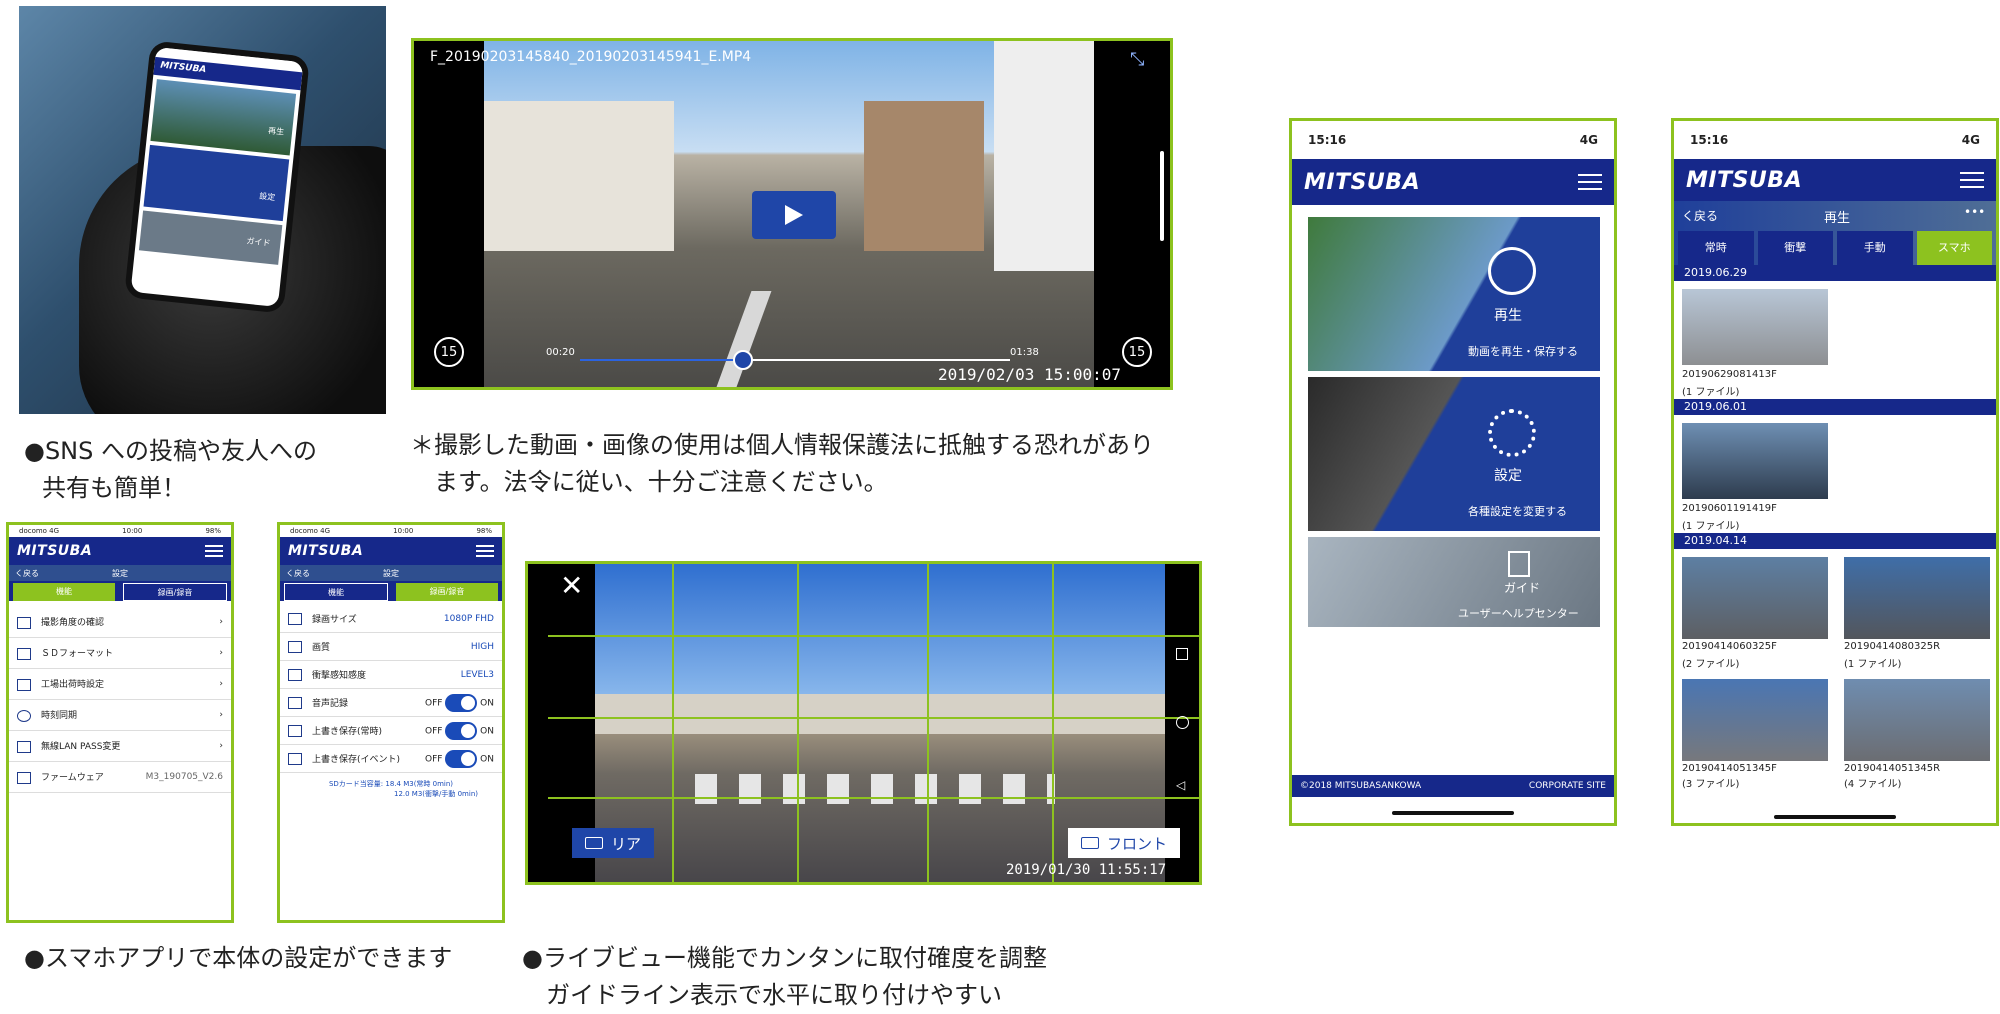 The height and width of the screenshot is (1014, 2000). I want to click on volume-slider, so click(1162, 196).